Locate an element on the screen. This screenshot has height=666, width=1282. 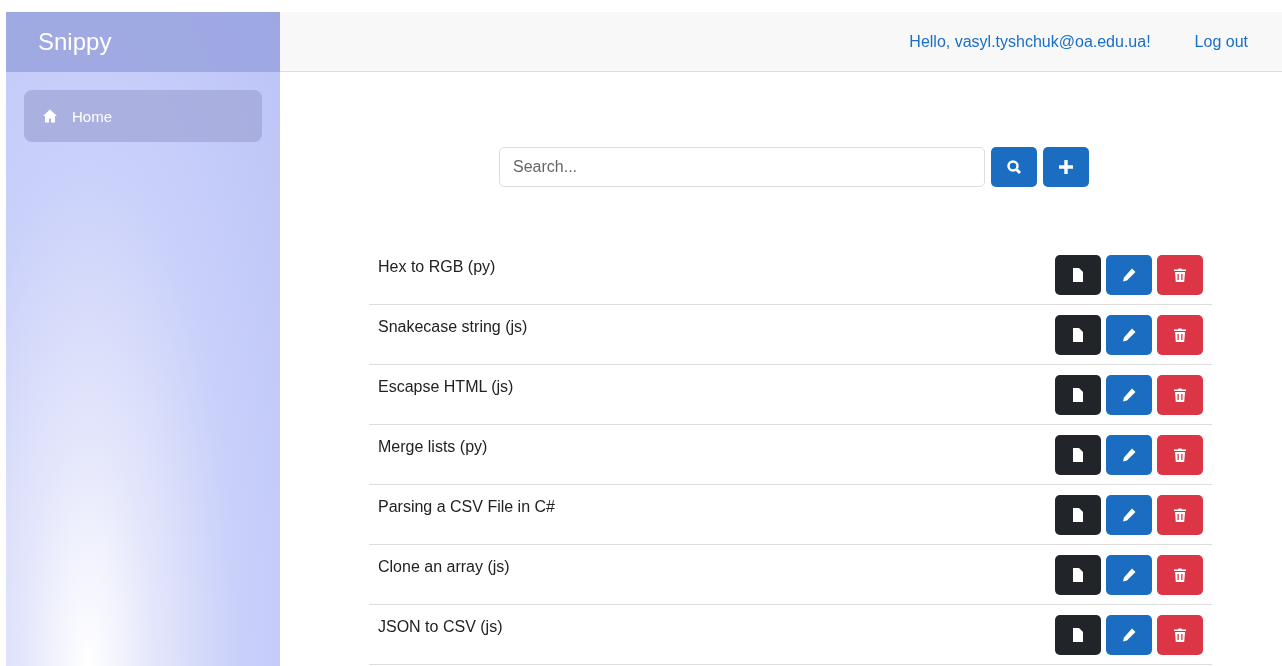
snippet-title: JSON to CSV (js) is located at coordinates (440, 641).